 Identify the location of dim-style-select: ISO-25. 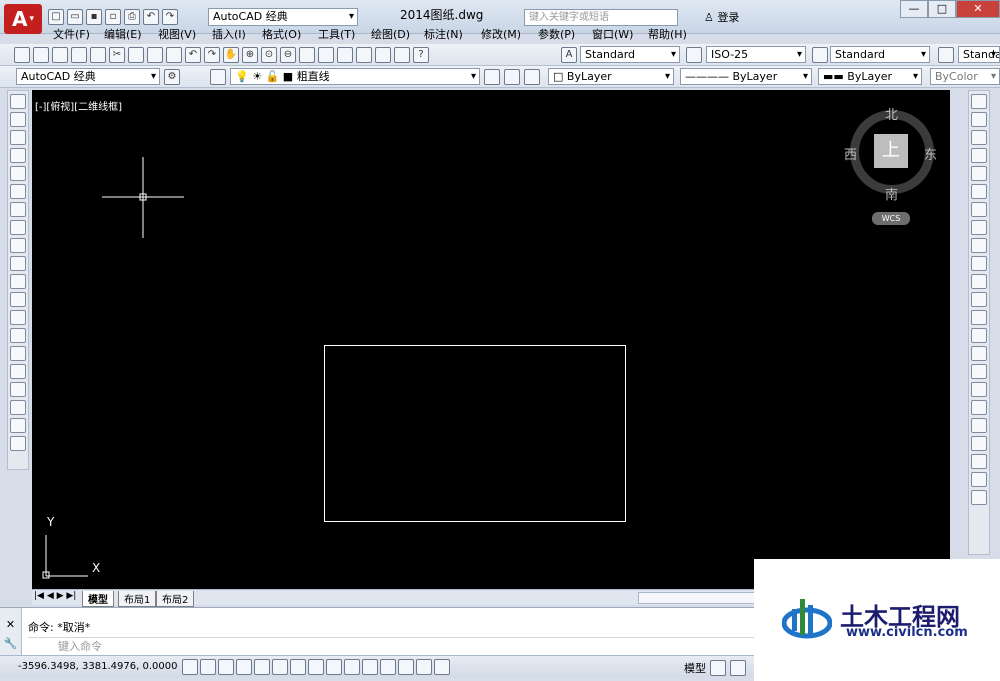
(756, 54).